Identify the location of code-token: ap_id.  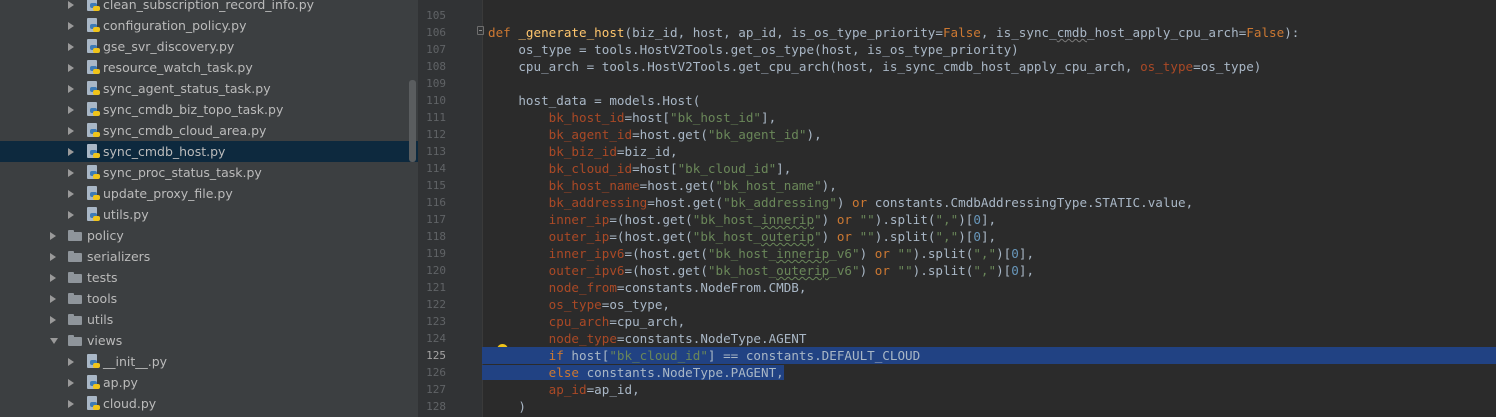
(567, 389).